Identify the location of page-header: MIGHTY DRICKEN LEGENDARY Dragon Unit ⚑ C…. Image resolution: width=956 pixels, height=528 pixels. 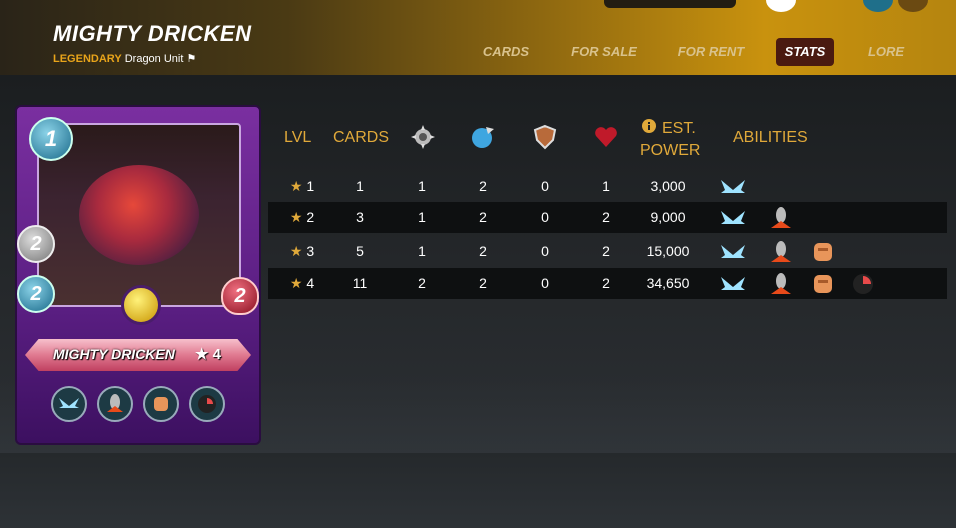
(478, 37).